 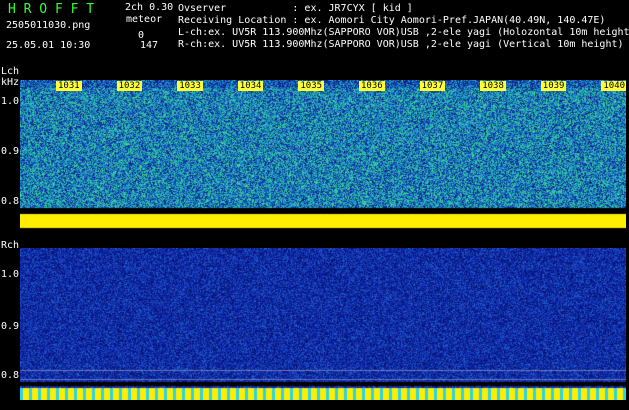 I want to click on time-tick-1038: 1038, so click(x=493, y=86).